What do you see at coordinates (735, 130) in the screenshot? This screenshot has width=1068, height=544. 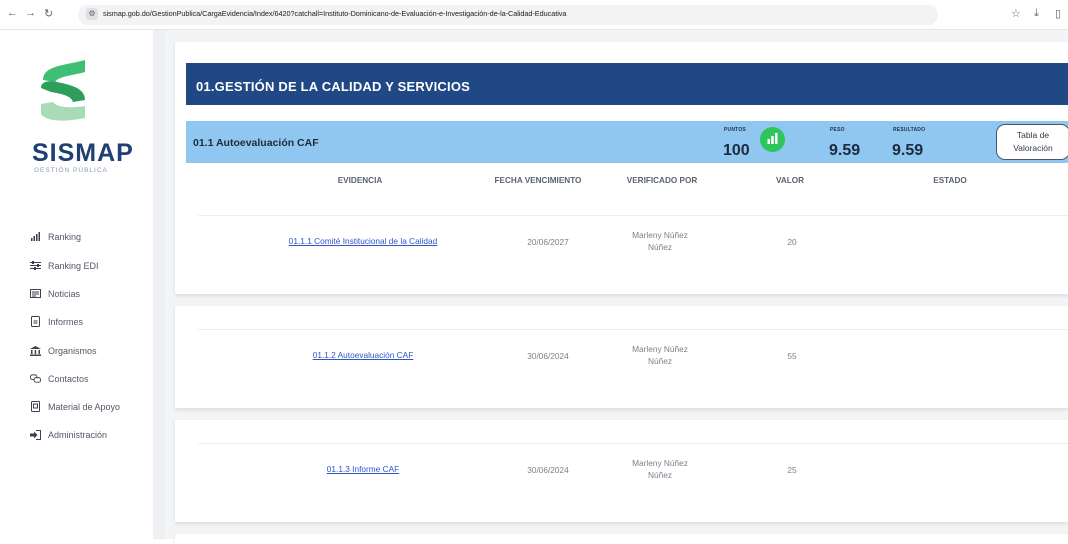 I see `puntos-label: PUNTOS` at bounding box center [735, 130].